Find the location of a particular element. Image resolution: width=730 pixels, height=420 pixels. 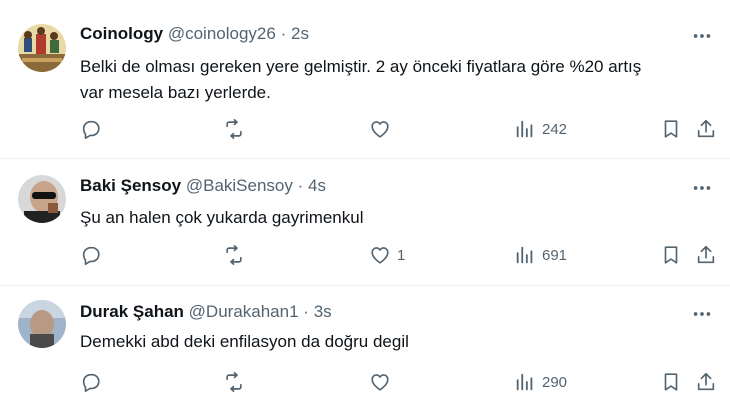

like-count: 1 is located at coordinates (401, 255).